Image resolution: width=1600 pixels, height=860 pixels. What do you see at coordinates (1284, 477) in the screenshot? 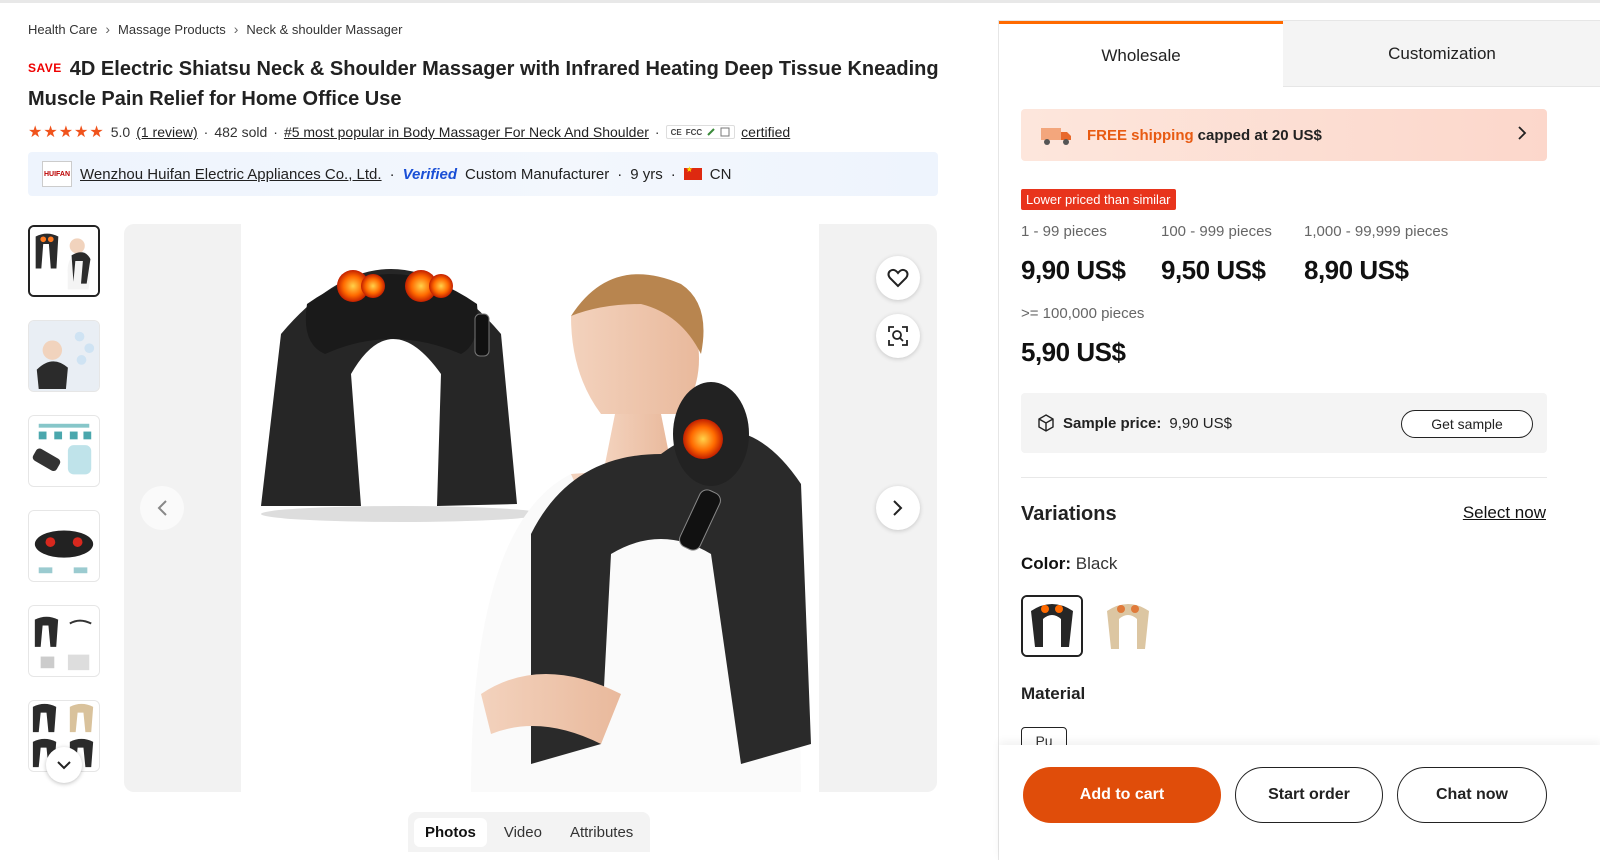
I see `divider` at bounding box center [1284, 477].